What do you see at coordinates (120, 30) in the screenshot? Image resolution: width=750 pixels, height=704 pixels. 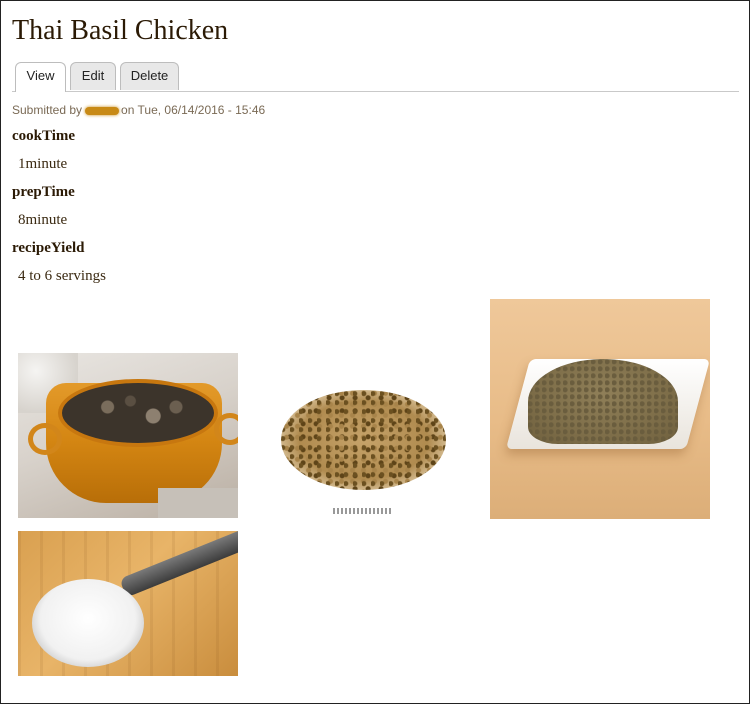 I see `page-title: Thai Basil Chicken` at bounding box center [120, 30].